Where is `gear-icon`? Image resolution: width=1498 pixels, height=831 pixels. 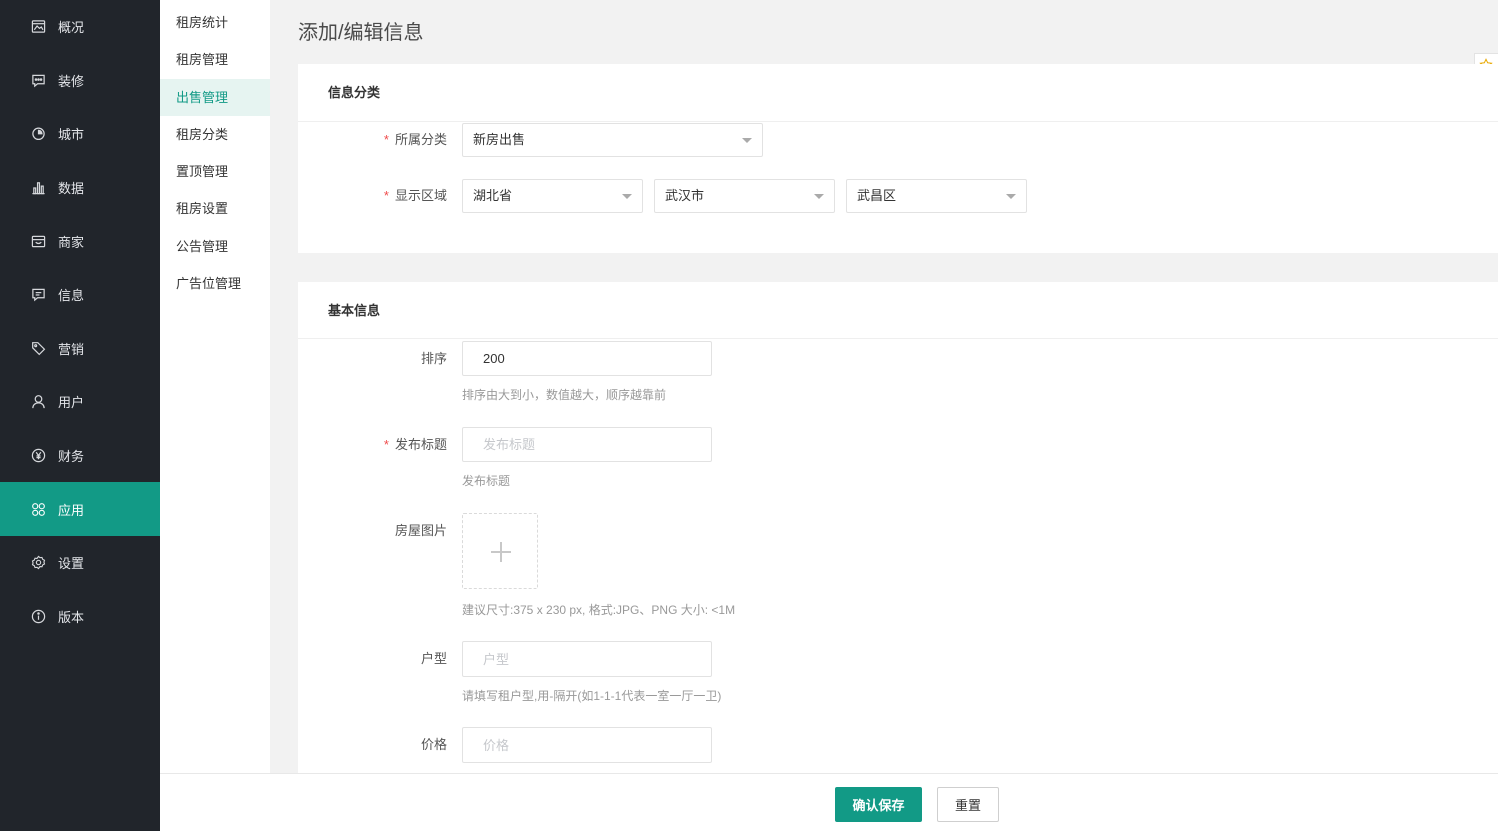
gear-icon is located at coordinates (38, 562).